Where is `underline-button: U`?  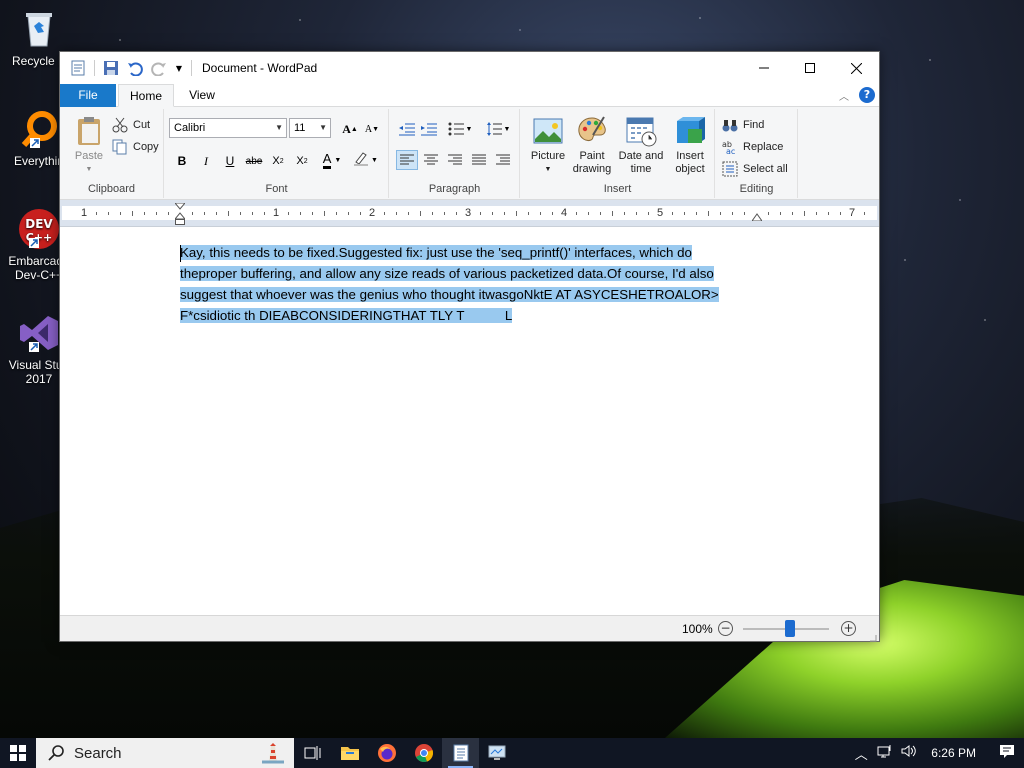 underline-button: U is located at coordinates (230, 161).